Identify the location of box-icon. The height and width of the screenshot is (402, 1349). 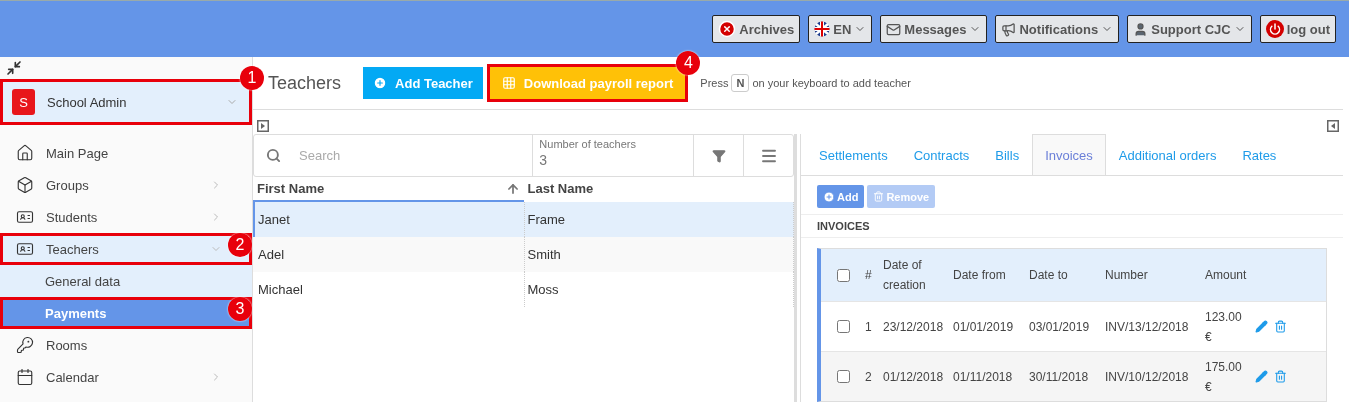
(25, 185).